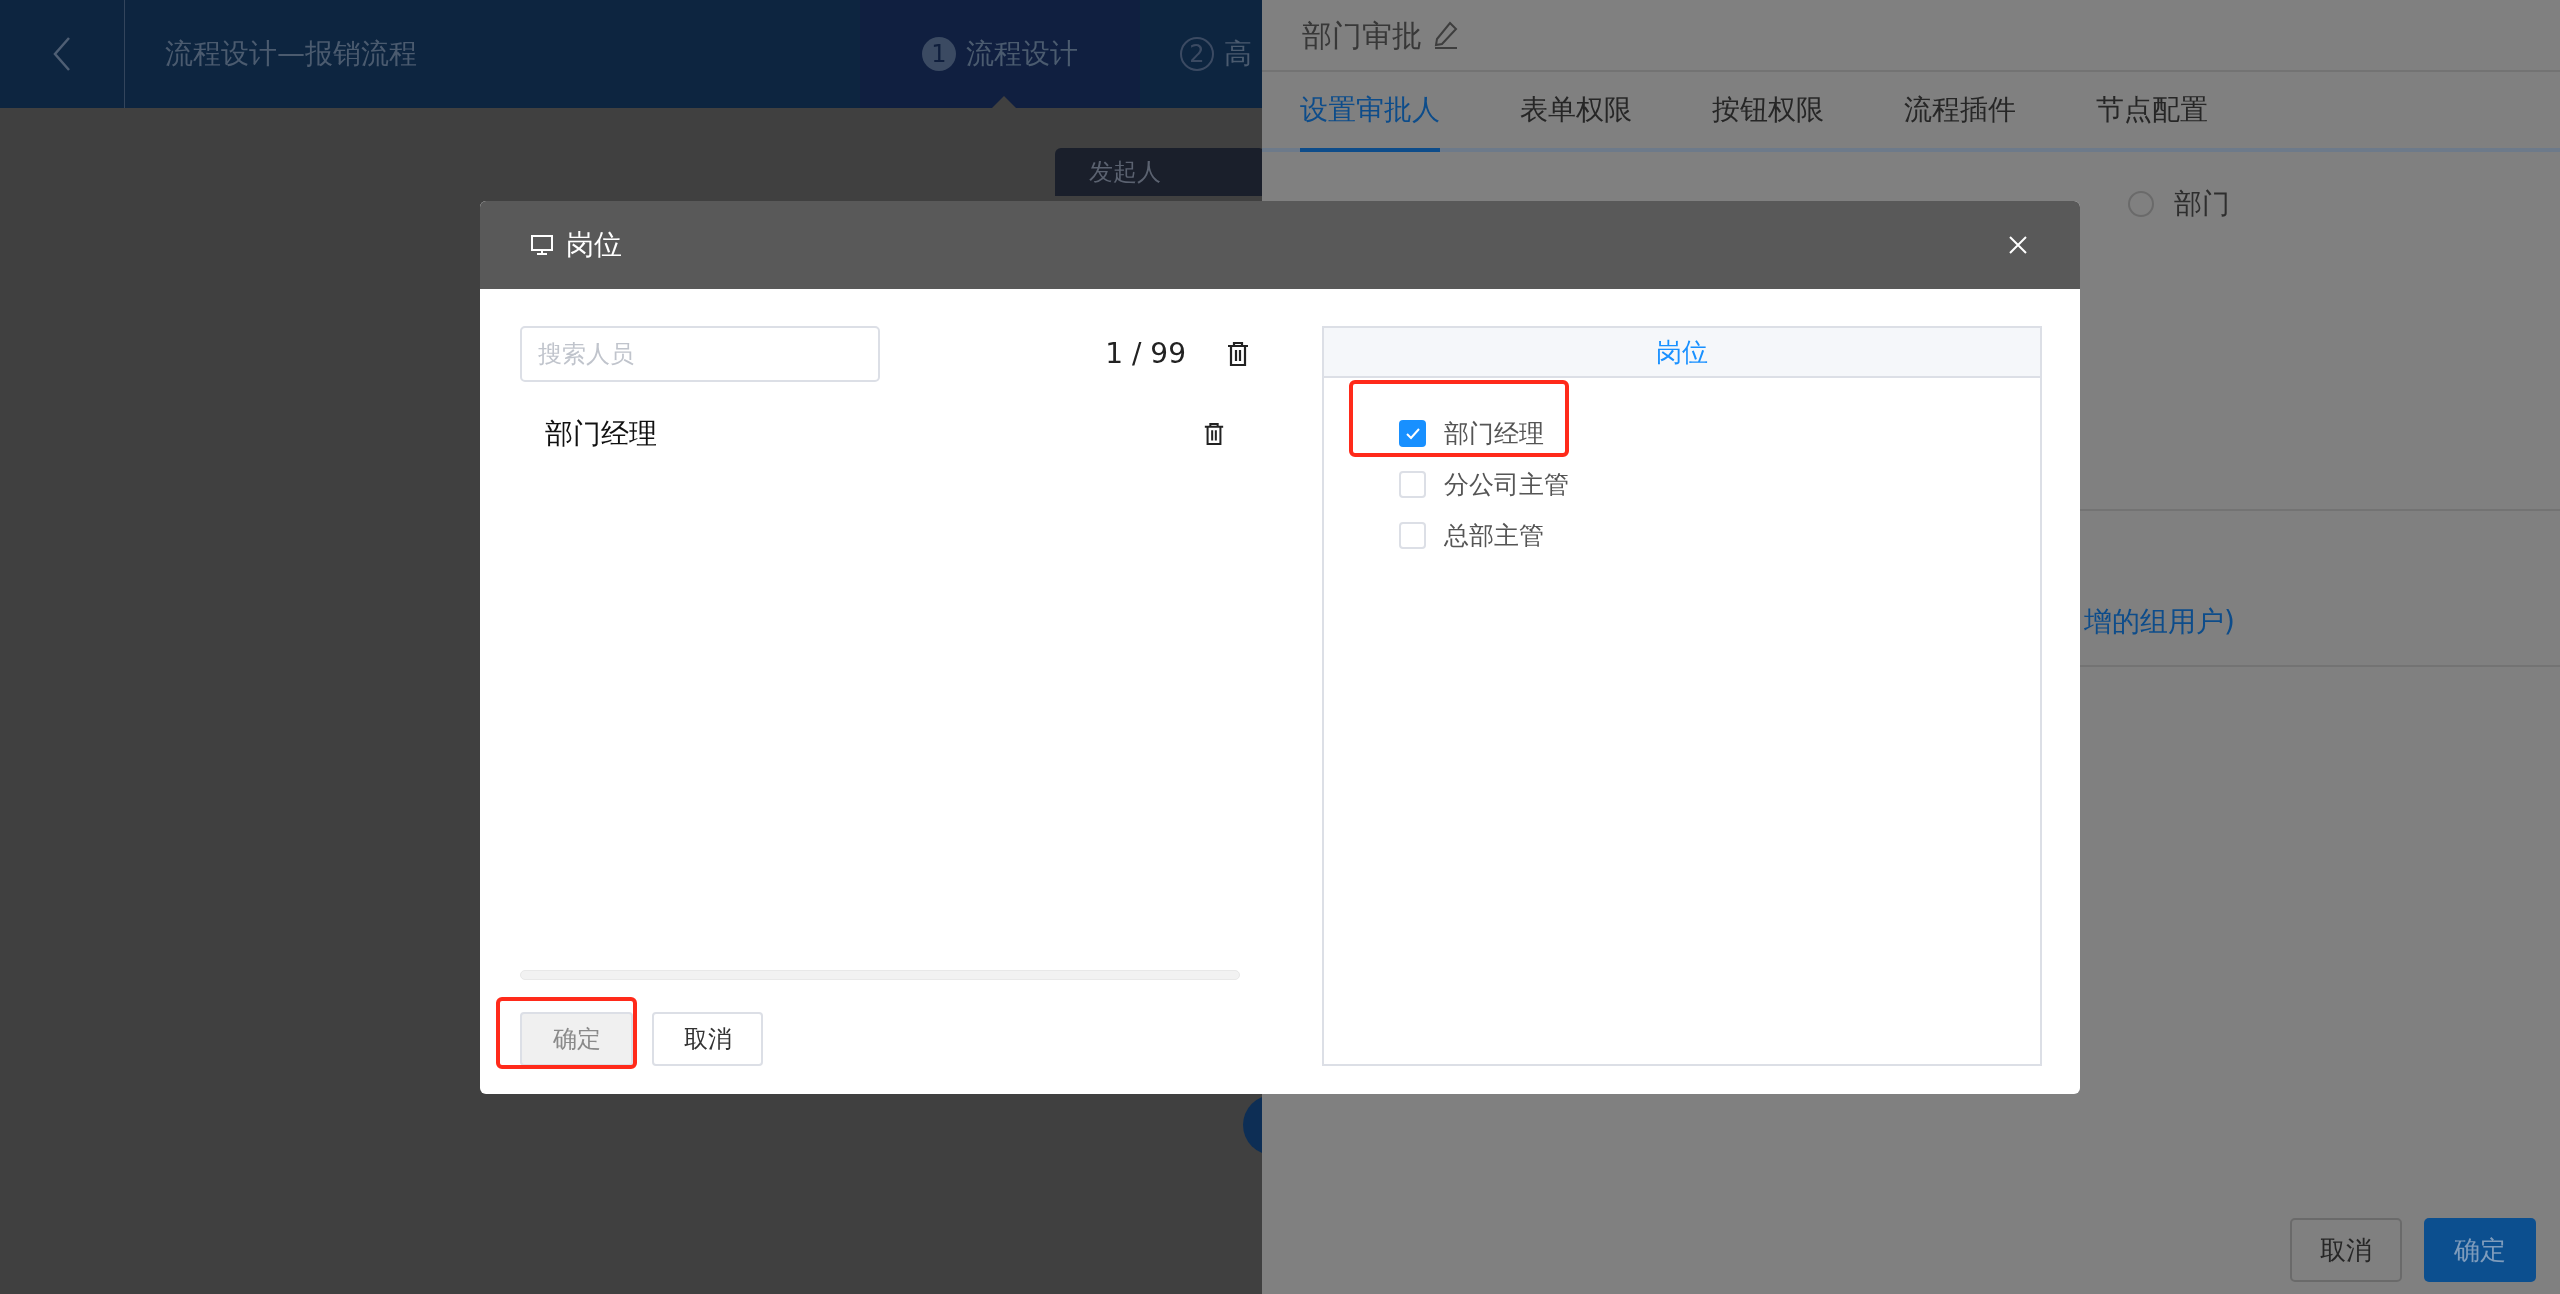  What do you see at coordinates (2159, 622) in the screenshot?
I see `hint-text: 增的组用户)` at bounding box center [2159, 622].